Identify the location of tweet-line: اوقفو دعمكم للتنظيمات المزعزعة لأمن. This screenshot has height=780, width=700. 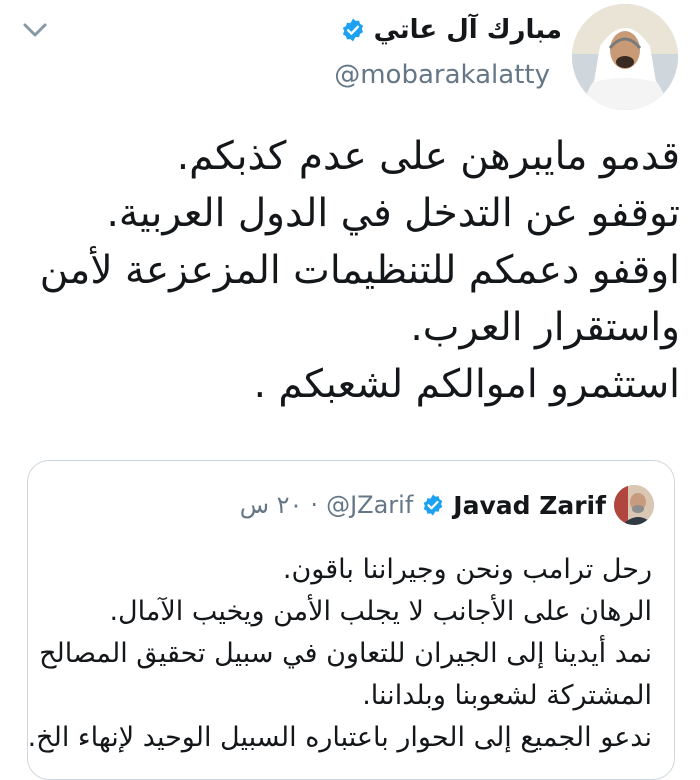
(359, 270).